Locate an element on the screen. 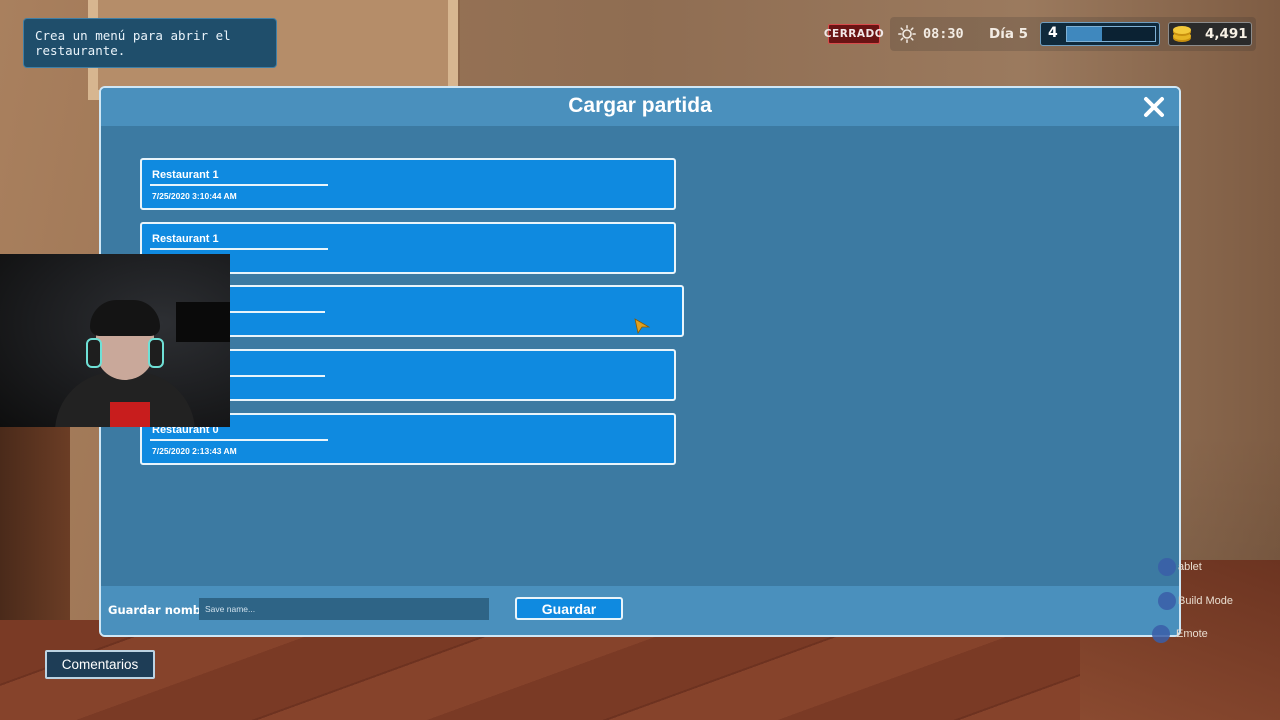  close-icon is located at coordinates (1154, 107).